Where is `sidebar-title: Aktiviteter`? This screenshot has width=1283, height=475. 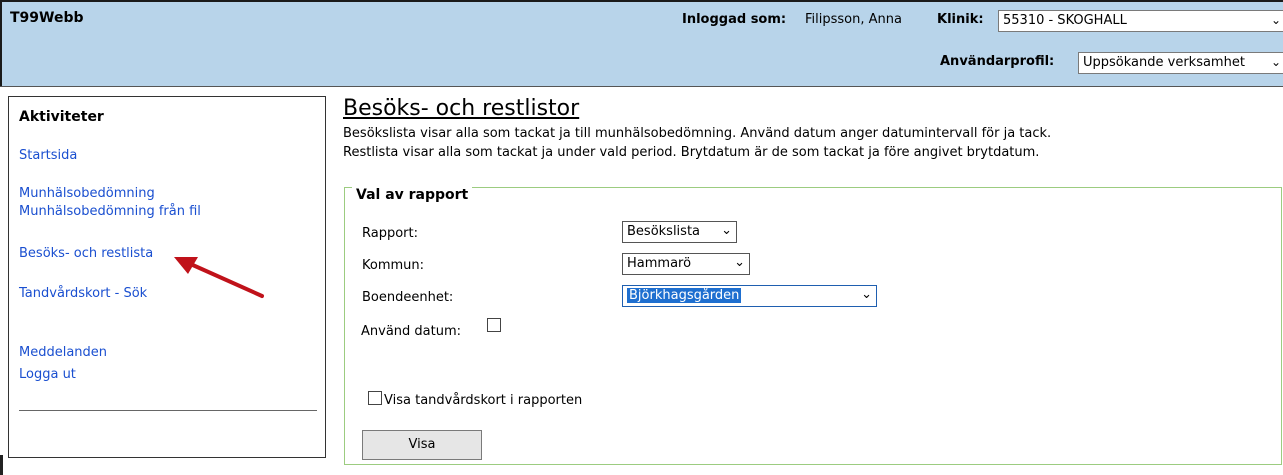 sidebar-title: Aktiviteter is located at coordinates (61, 117).